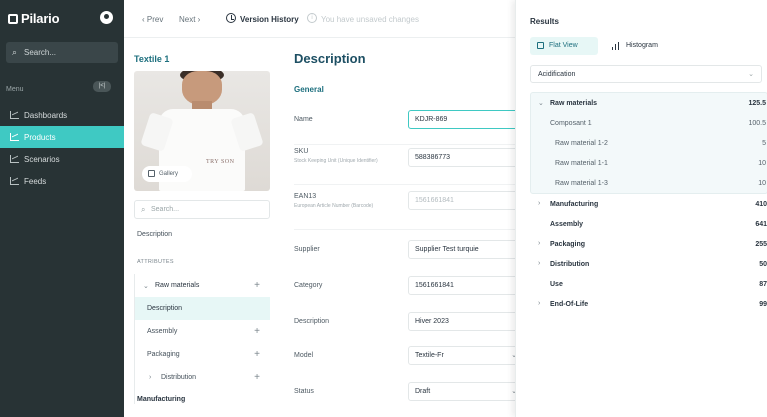 This screenshot has width=767, height=417. What do you see at coordinates (564, 46) in the screenshot?
I see `tab-flat-view: Flat View` at bounding box center [564, 46].